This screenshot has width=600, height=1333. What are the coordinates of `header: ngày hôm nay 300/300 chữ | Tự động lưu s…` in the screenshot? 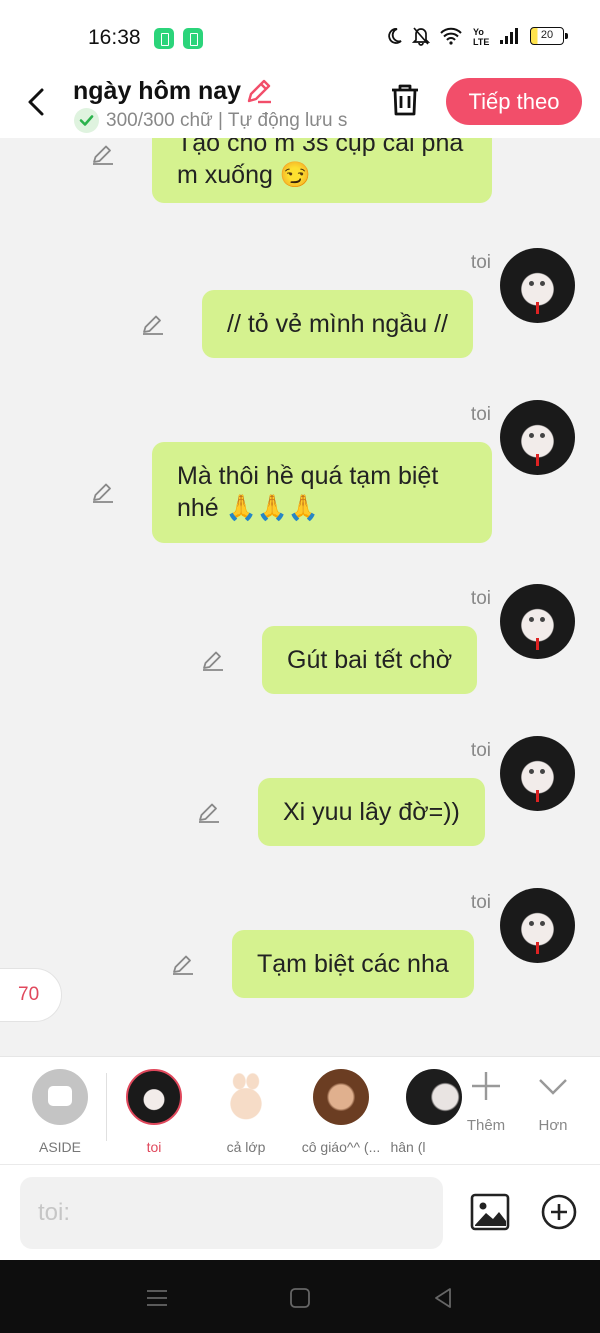 It's located at (300, 105).